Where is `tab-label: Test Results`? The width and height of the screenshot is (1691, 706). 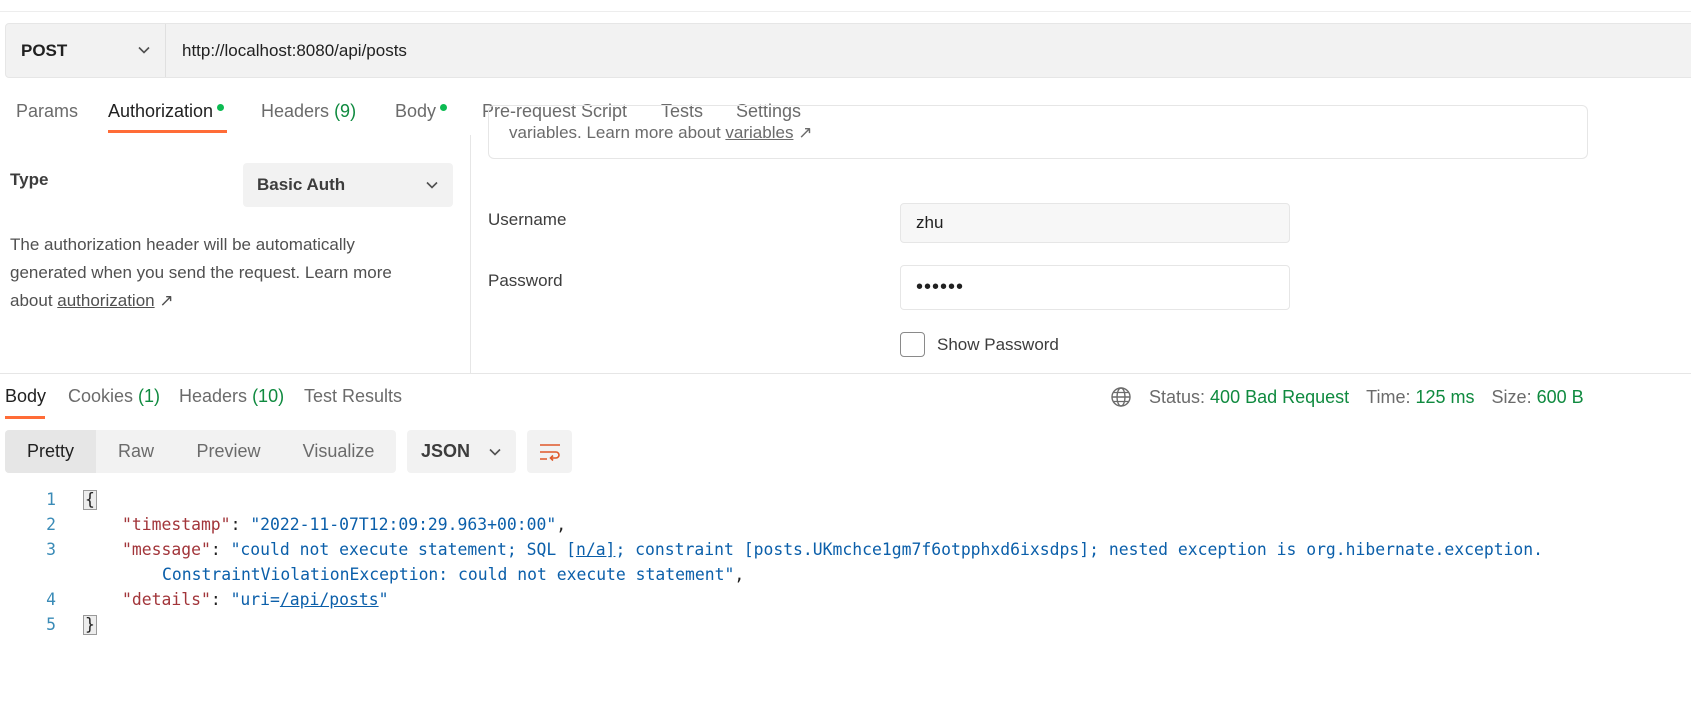
tab-label: Test Results is located at coordinates (353, 396).